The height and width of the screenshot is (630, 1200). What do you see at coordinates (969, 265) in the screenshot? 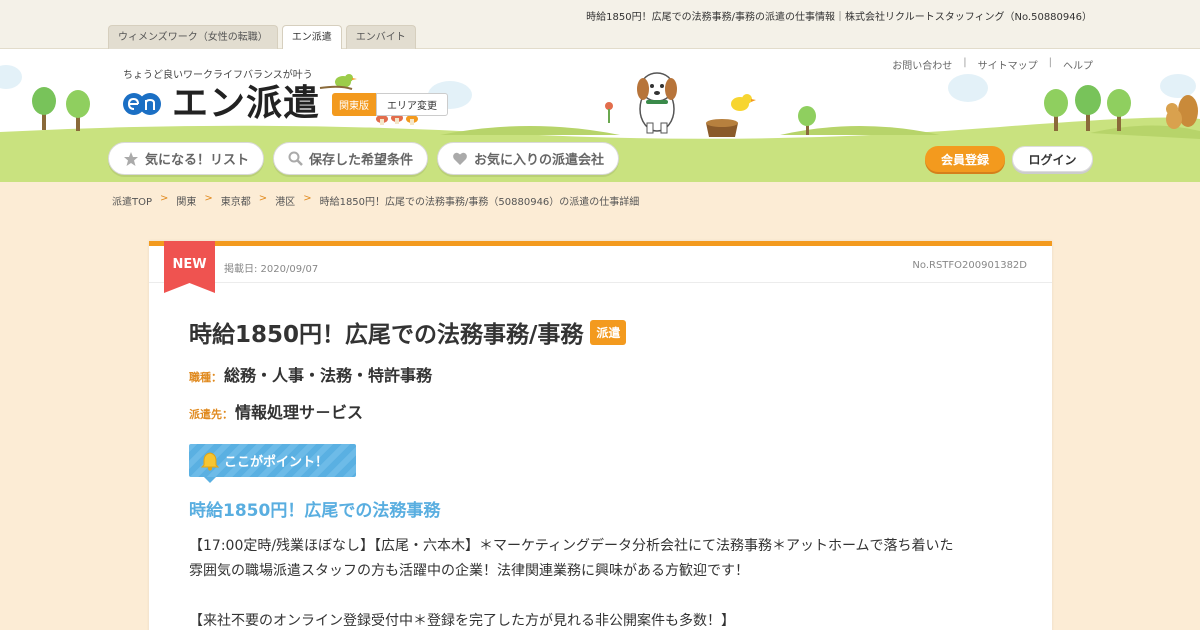
I see `job-number: No.RSTFO200901382D` at bounding box center [969, 265].